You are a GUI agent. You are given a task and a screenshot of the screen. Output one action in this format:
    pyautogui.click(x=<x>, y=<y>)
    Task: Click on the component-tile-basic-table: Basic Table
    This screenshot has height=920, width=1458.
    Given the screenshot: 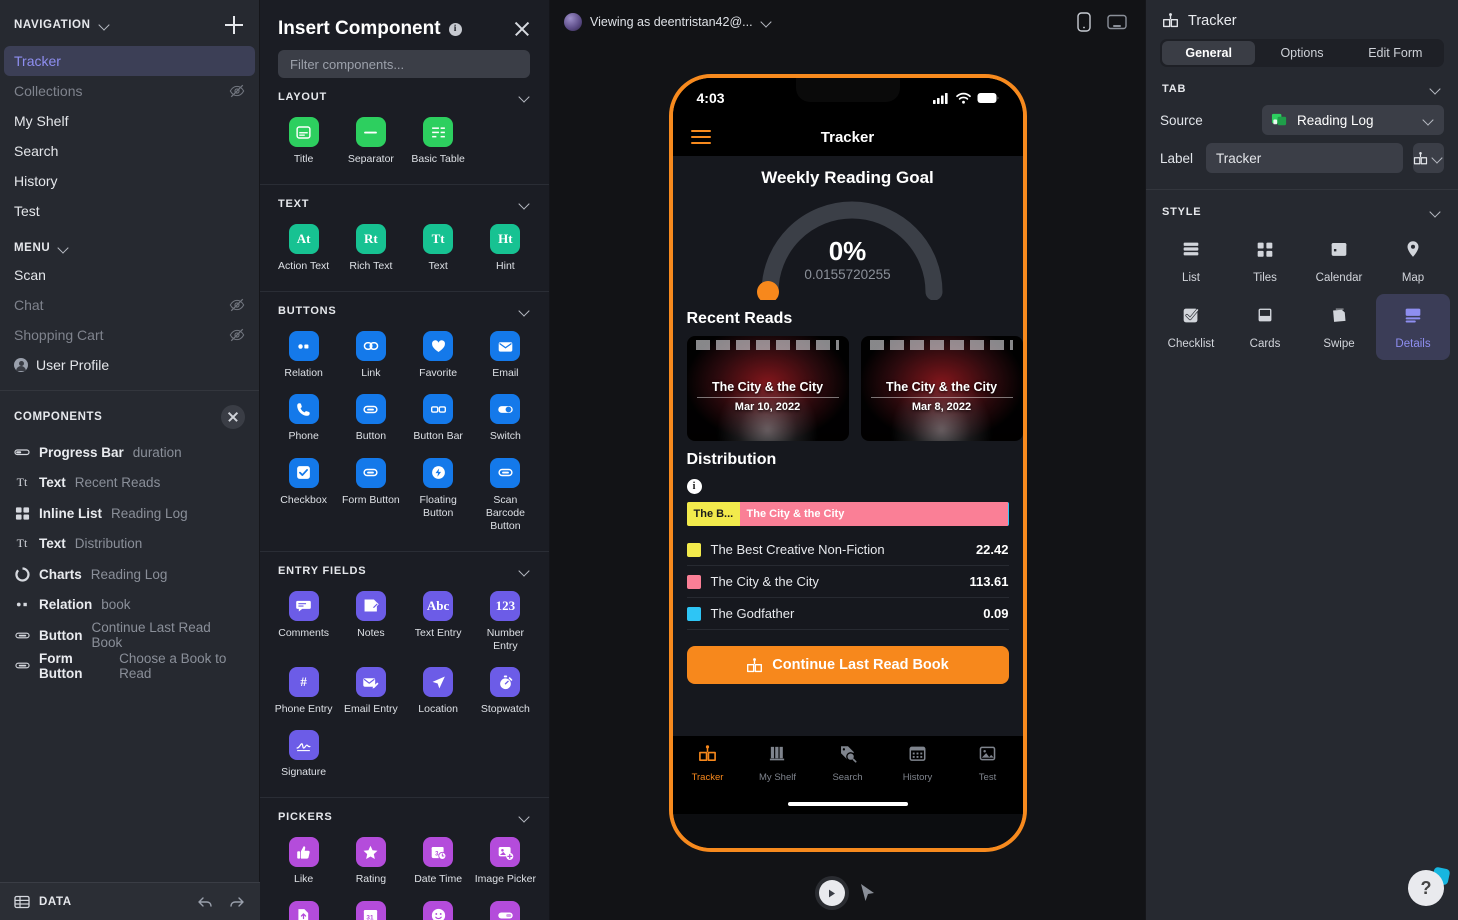 What is the action you would take?
    pyautogui.click(x=438, y=142)
    